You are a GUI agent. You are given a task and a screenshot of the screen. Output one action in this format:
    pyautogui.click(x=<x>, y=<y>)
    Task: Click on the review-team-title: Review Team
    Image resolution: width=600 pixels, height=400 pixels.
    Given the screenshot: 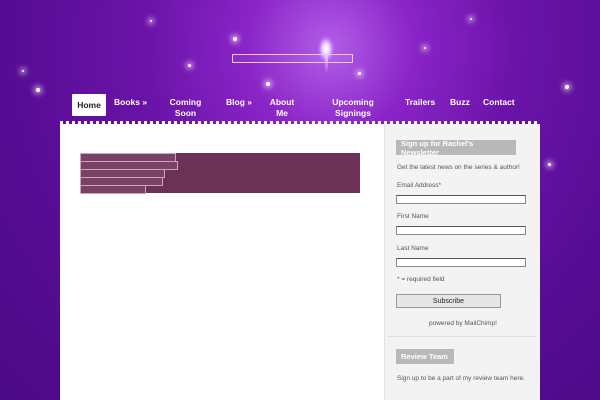 What is the action you would take?
    pyautogui.click(x=425, y=356)
    